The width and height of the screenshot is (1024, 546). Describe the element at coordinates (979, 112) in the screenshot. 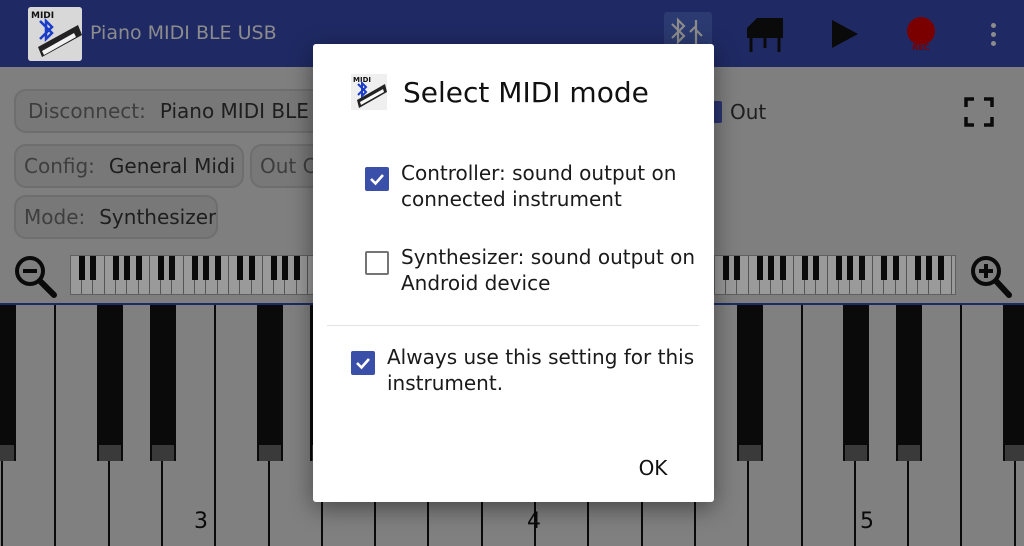

I see `fullscreen-icon` at that location.